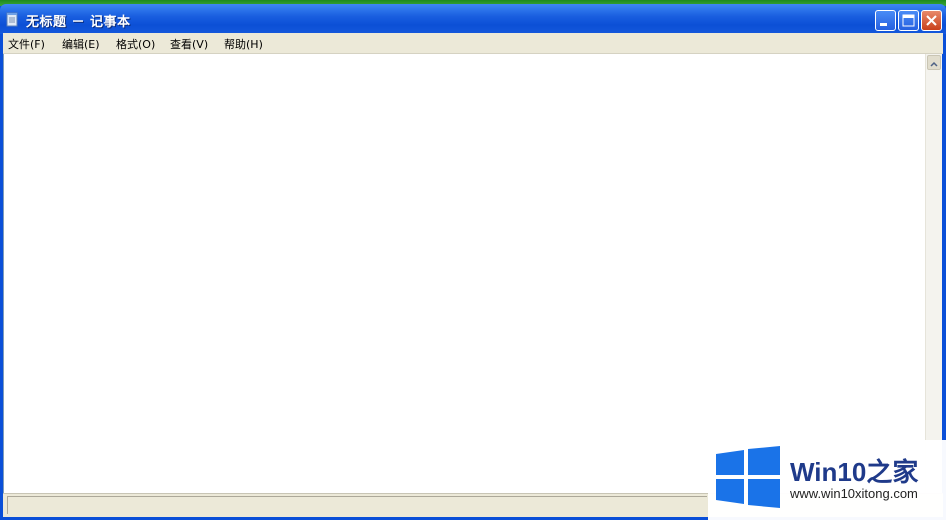  I want to click on maximize-icon, so click(908, 20).